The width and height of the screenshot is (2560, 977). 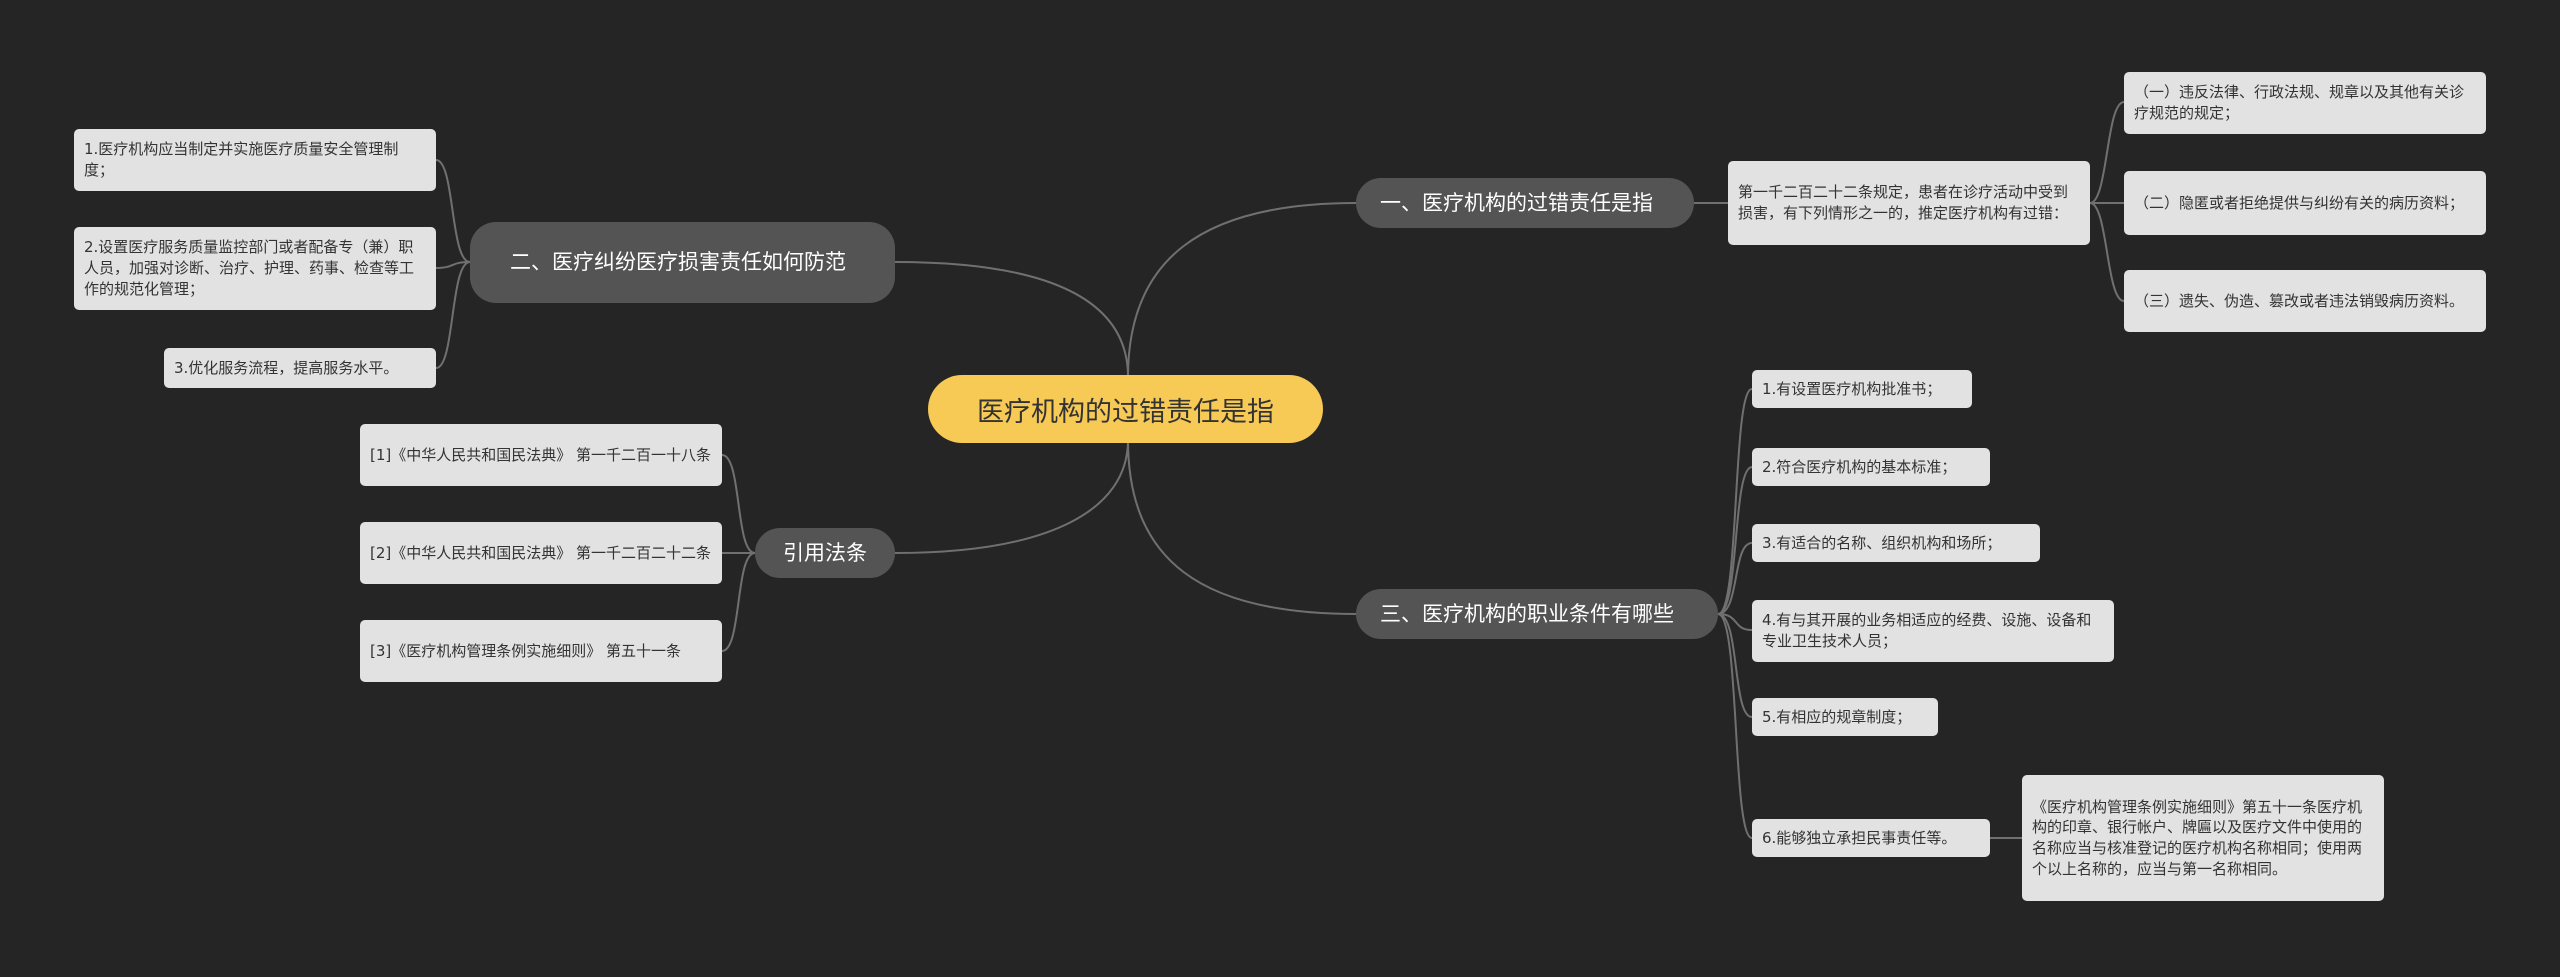 I want to click on prevention-item-1-text: 1.医疗机构应当制定并实施医疗质量安全管理制度；, so click(x=241, y=159).